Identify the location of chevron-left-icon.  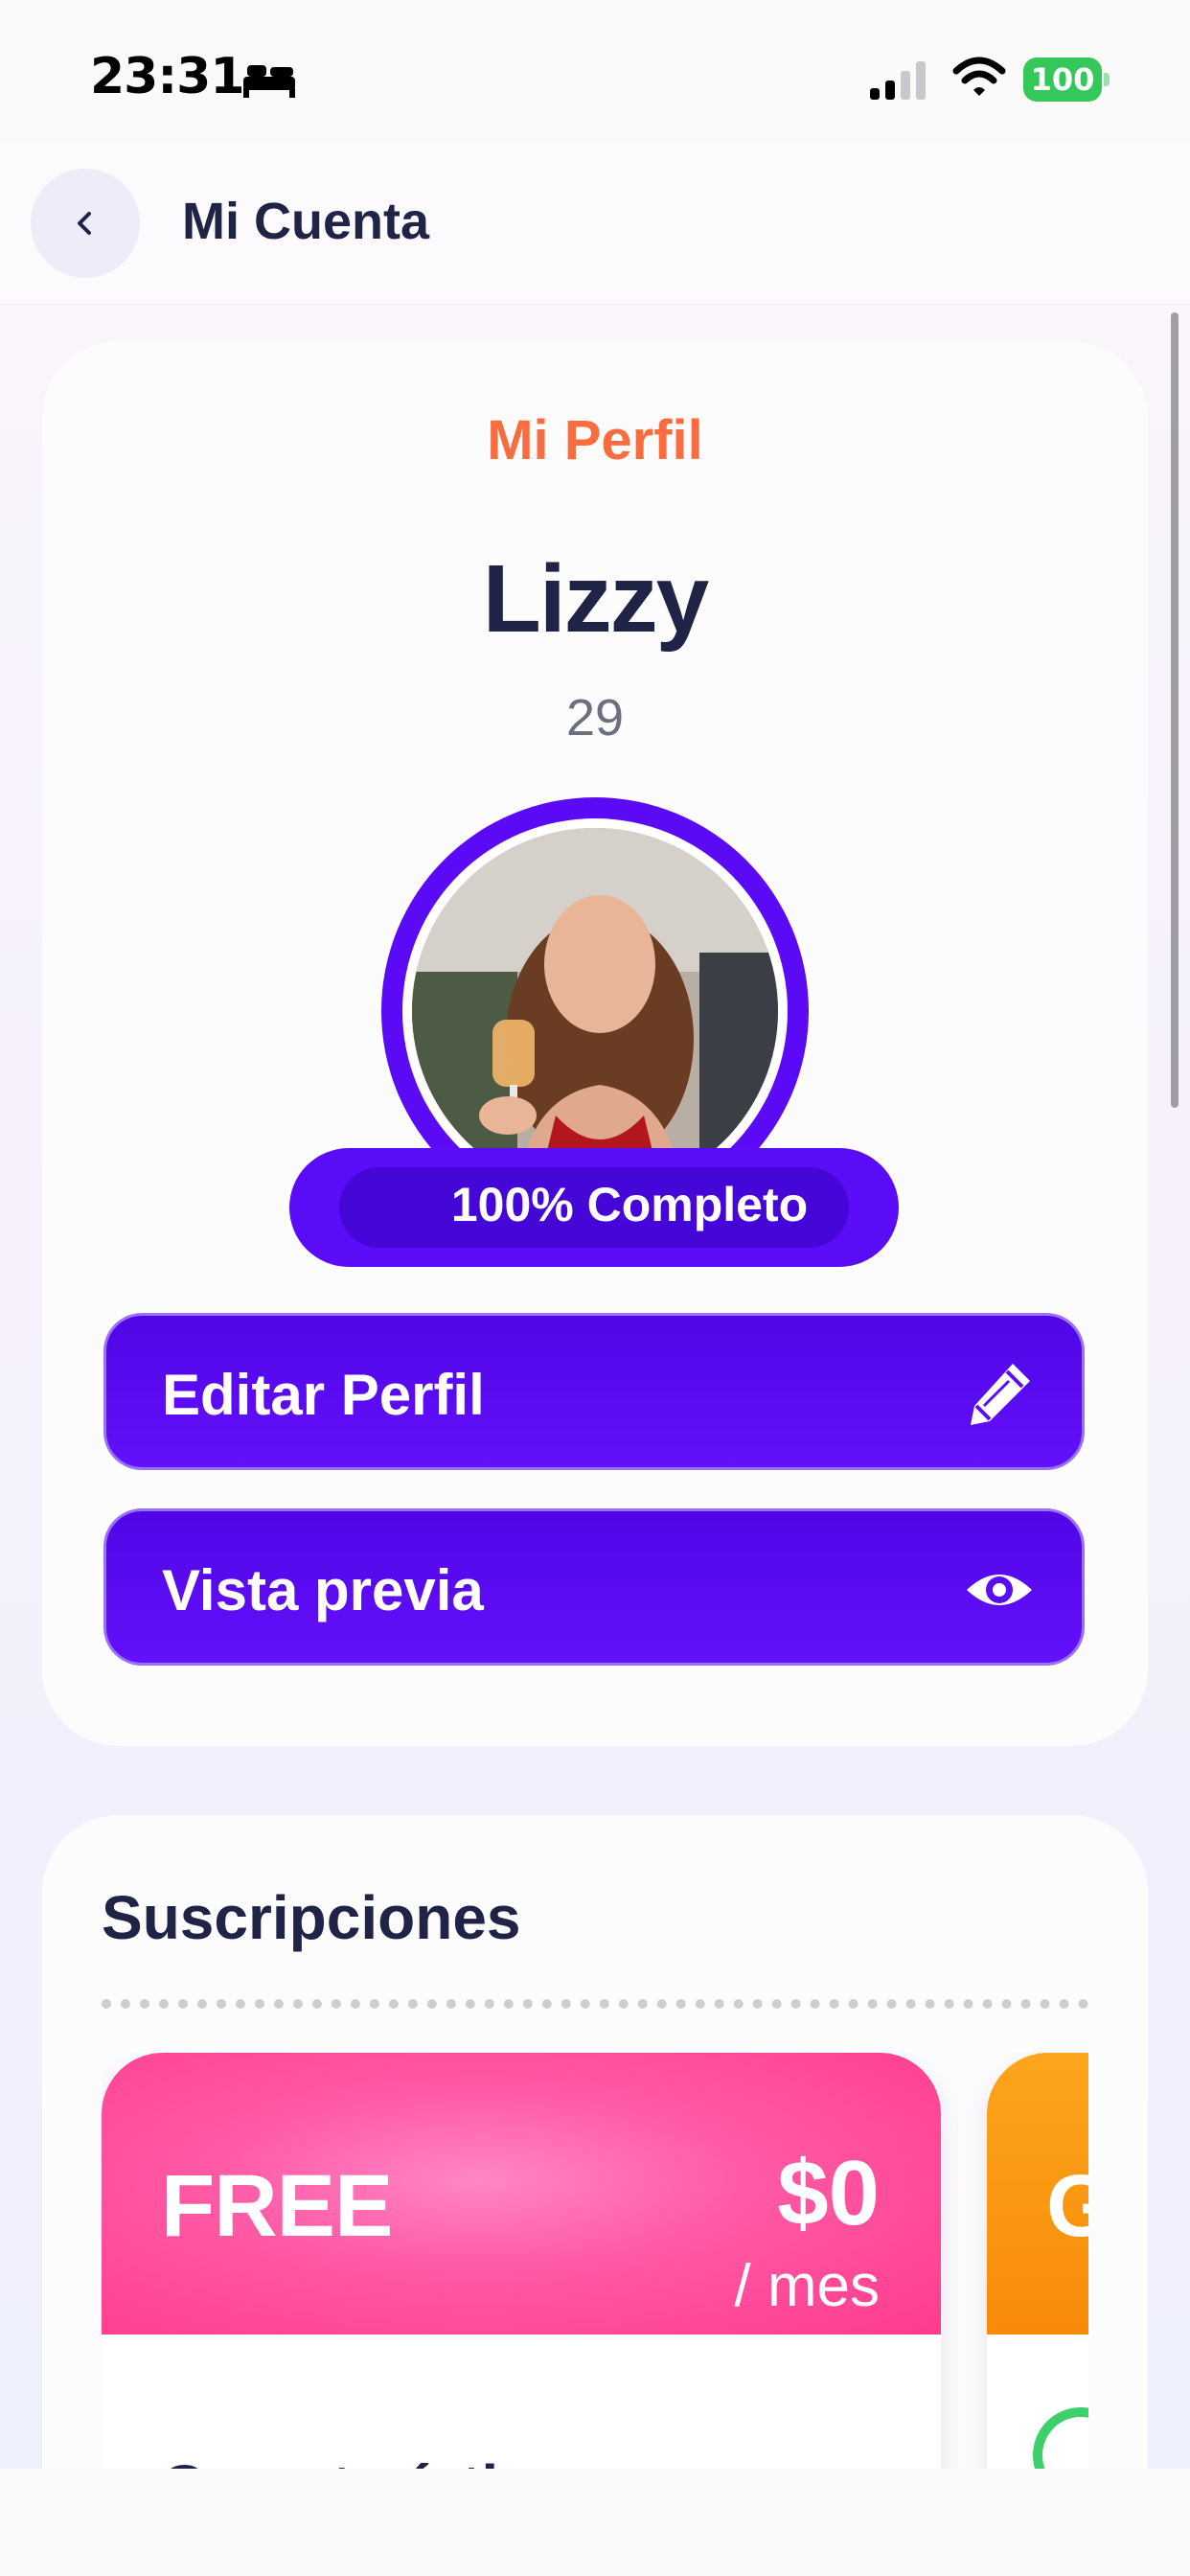
(85, 223).